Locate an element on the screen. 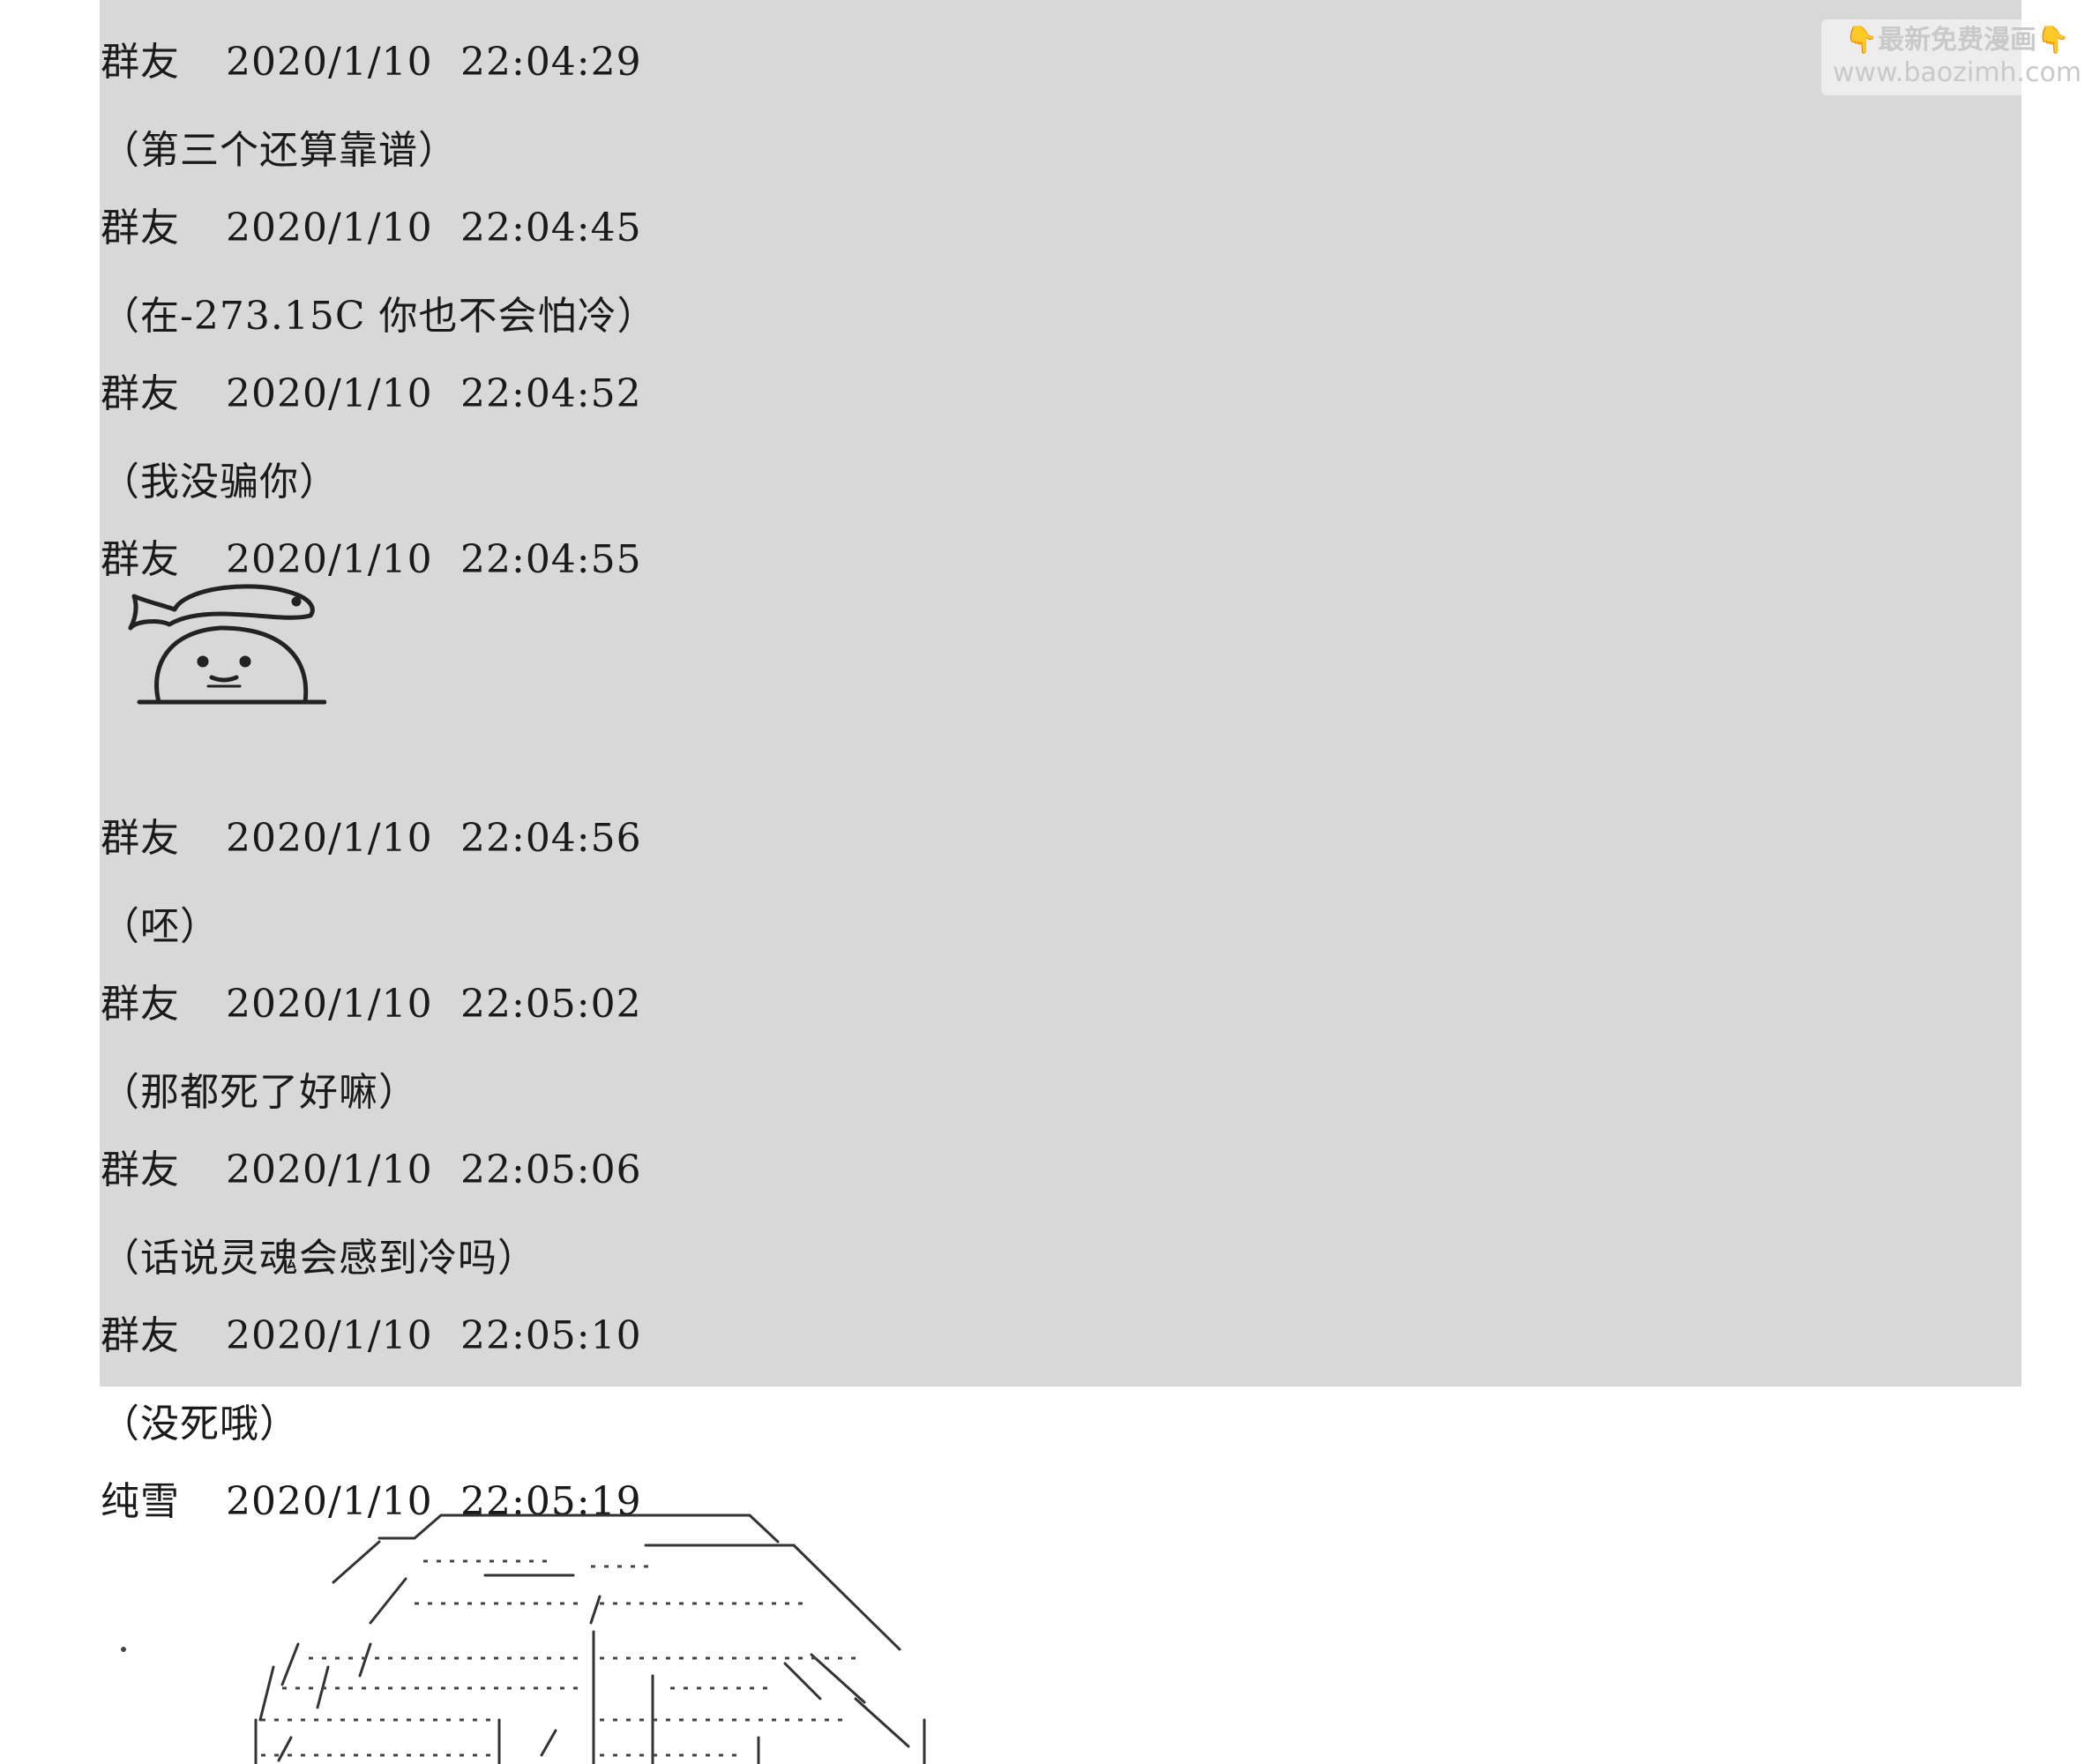 The image size is (2100, 1764). watermark-title: 最新免费漫画 is located at coordinates (1957, 40).